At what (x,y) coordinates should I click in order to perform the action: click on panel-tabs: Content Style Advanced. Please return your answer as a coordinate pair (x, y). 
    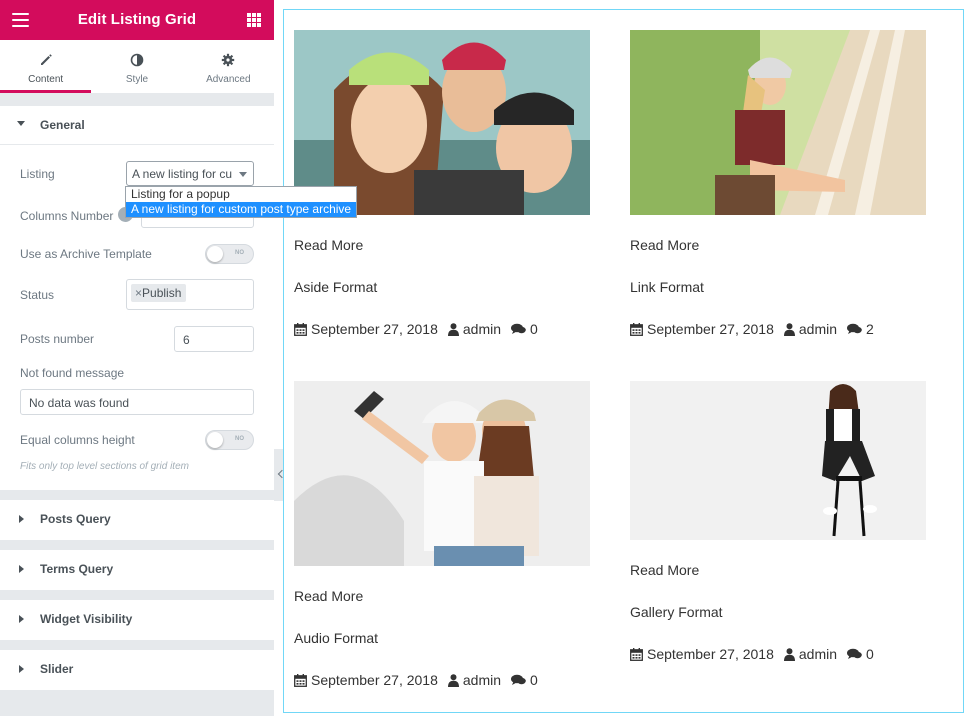
    Looking at the image, I should click on (137, 67).